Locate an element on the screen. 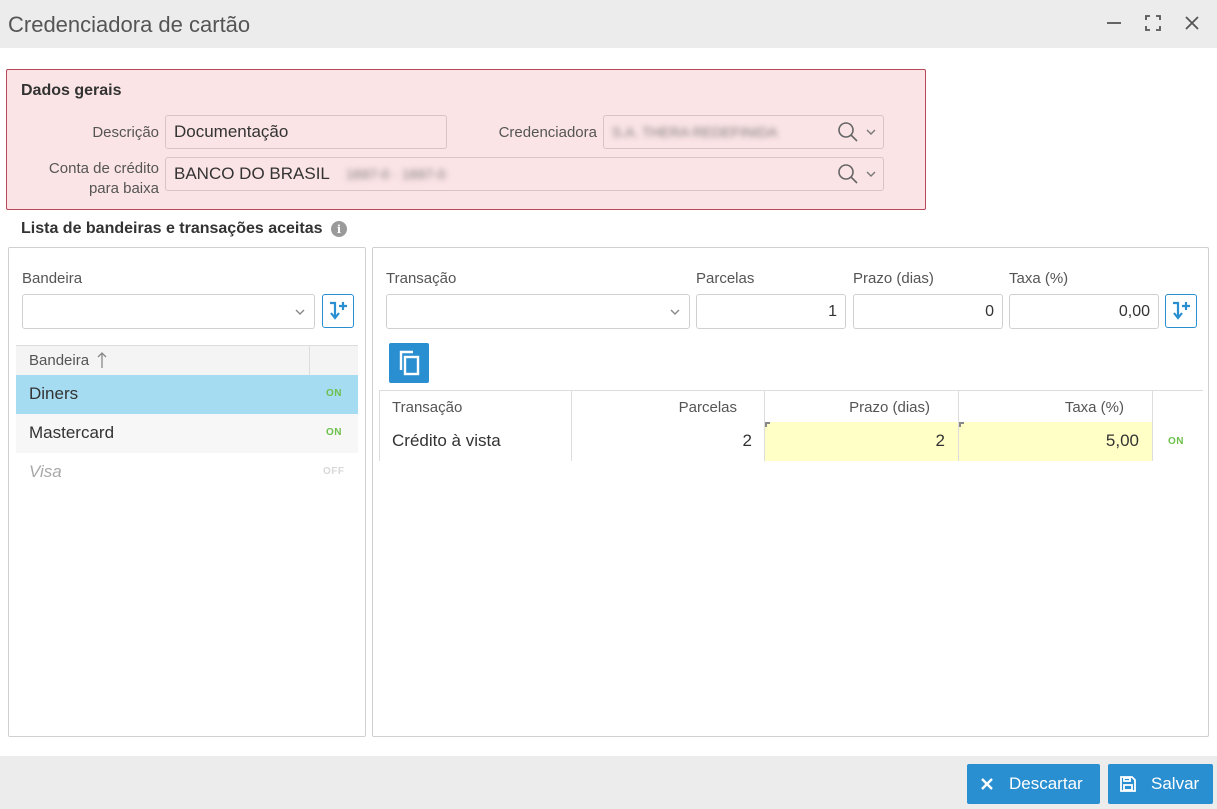 The width and height of the screenshot is (1217, 809). minimize-icon is located at coordinates (1114, 23).